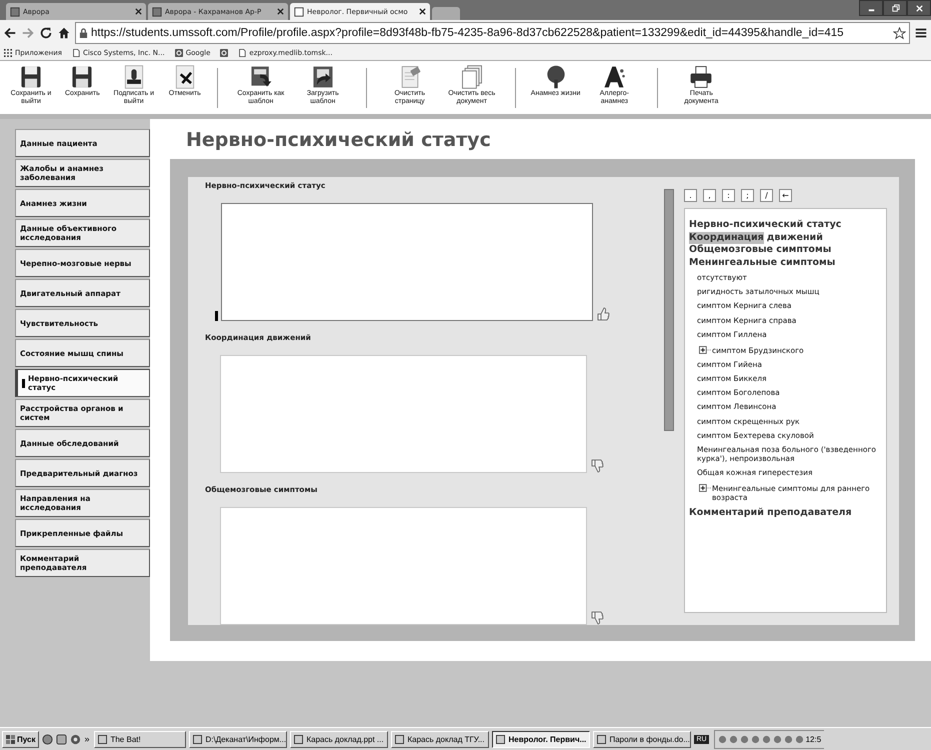 This screenshot has height=750, width=931. Describe the element at coordinates (690, 195) in the screenshot. I see `punctuation-button: .` at that location.